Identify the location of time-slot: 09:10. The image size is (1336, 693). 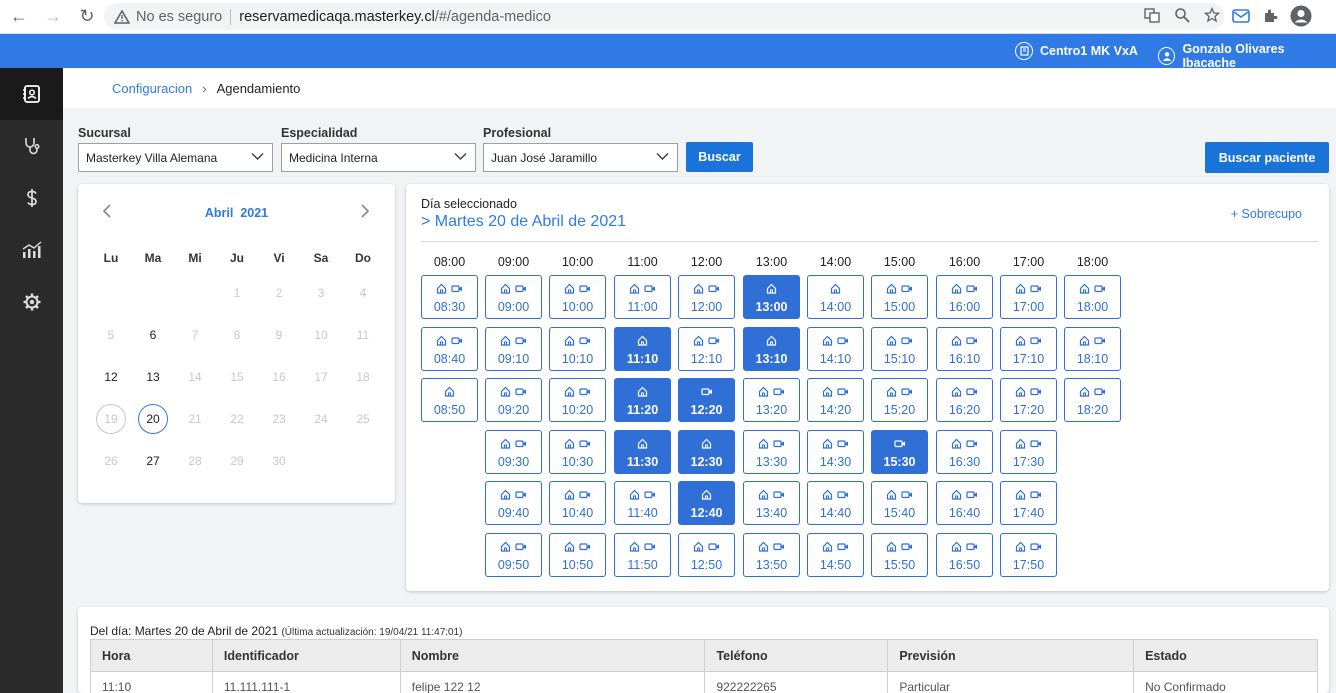
(513, 349).